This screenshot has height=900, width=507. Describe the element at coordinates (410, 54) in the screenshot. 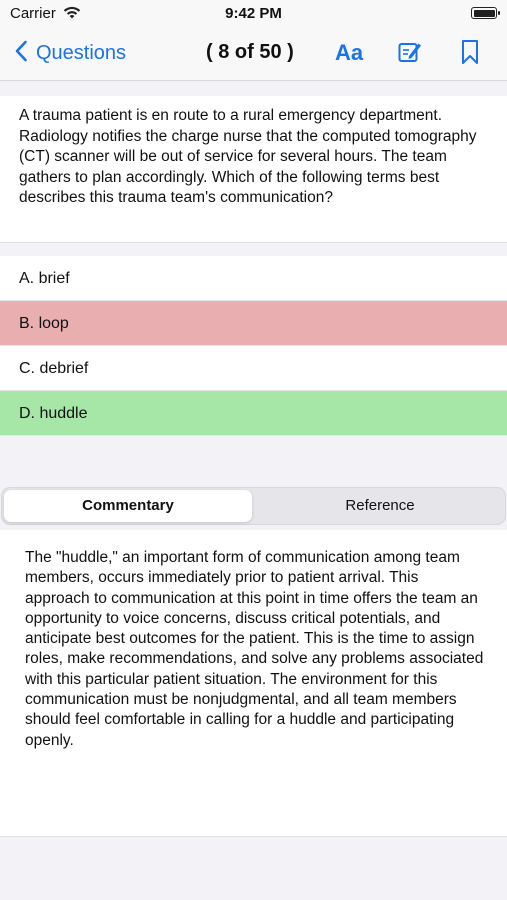

I see `edit-note-icon` at that location.